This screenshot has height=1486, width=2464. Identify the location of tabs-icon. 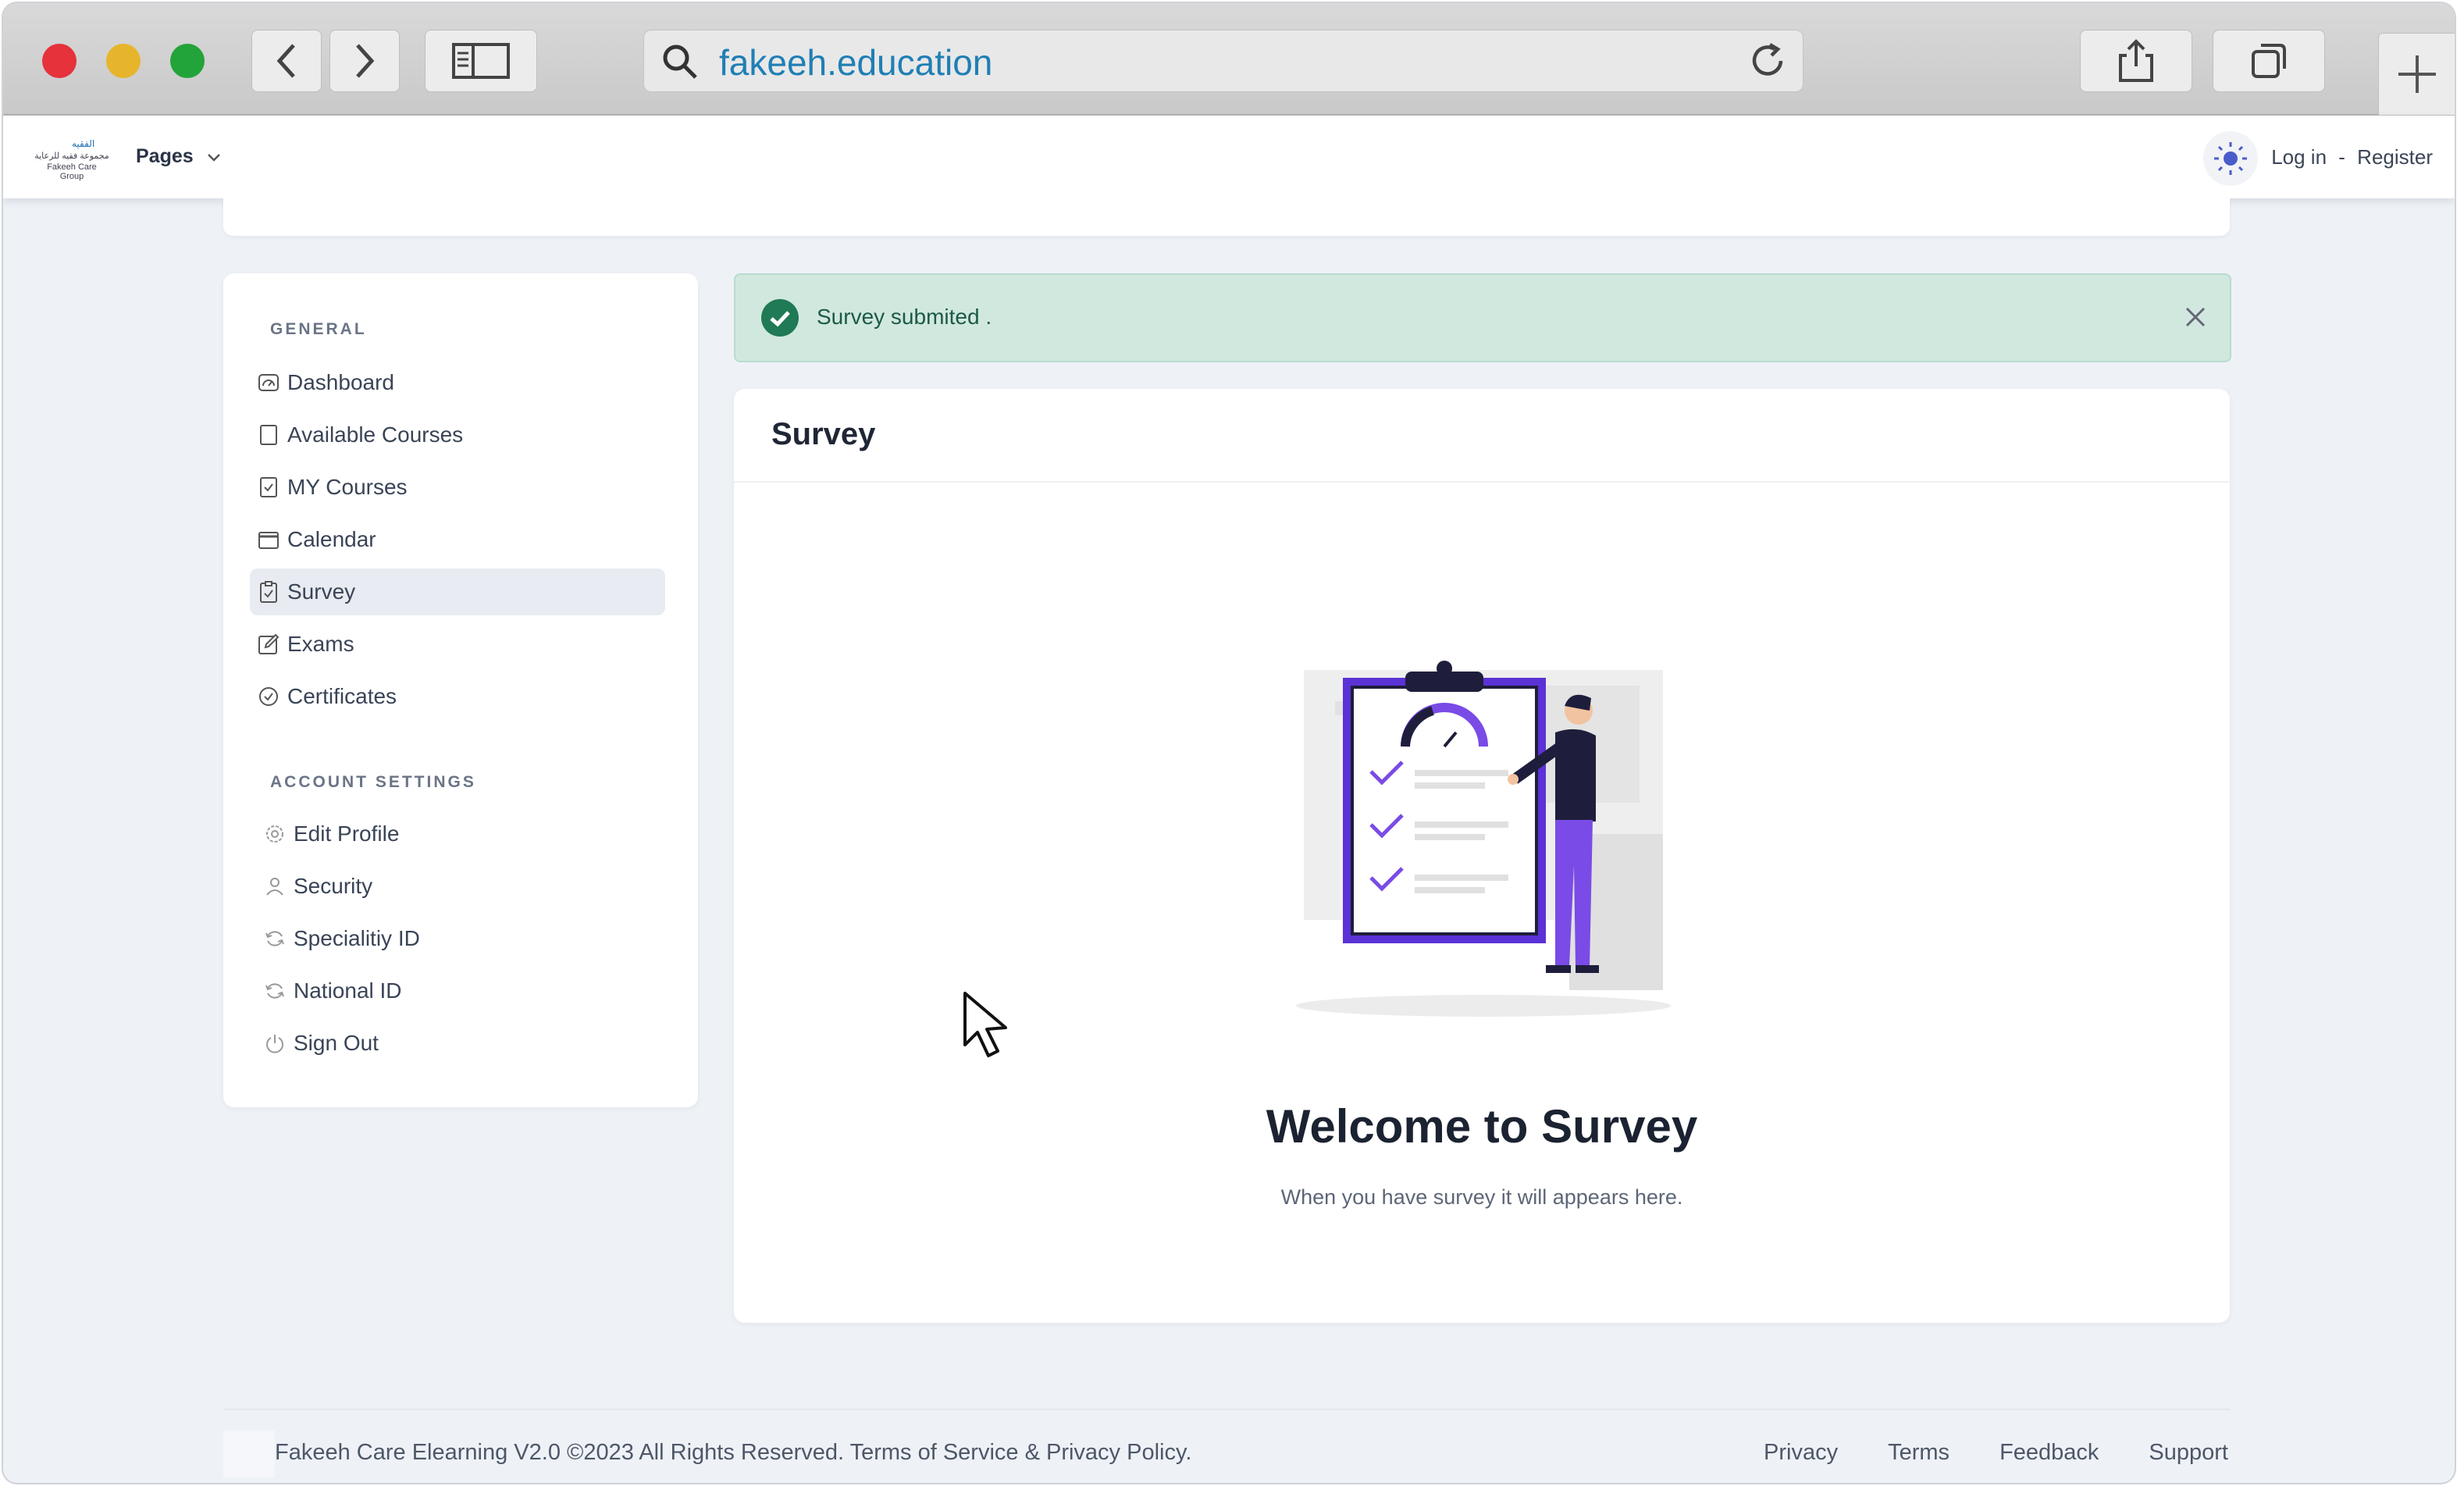
(2269, 61).